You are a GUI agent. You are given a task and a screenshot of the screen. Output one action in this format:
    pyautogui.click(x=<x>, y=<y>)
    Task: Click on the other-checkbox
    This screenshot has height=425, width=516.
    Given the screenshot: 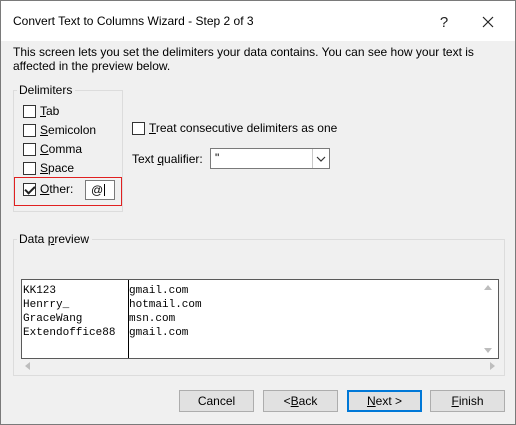 What is the action you would take?
    pyautogui.click(x=29, y=189)
    